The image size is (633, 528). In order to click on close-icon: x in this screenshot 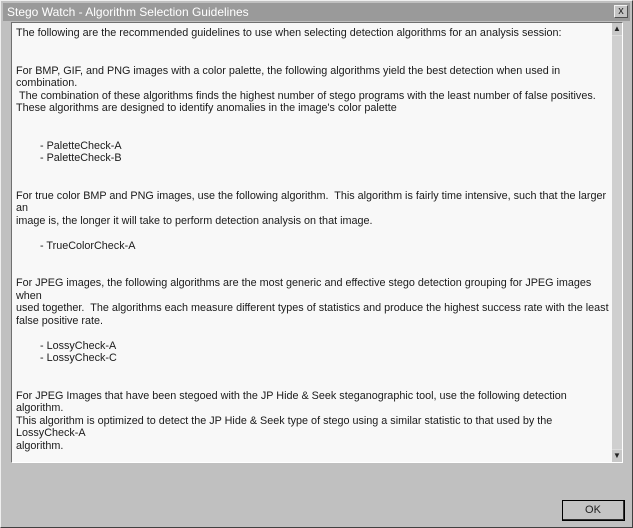, I will do `click(621, 11)`.